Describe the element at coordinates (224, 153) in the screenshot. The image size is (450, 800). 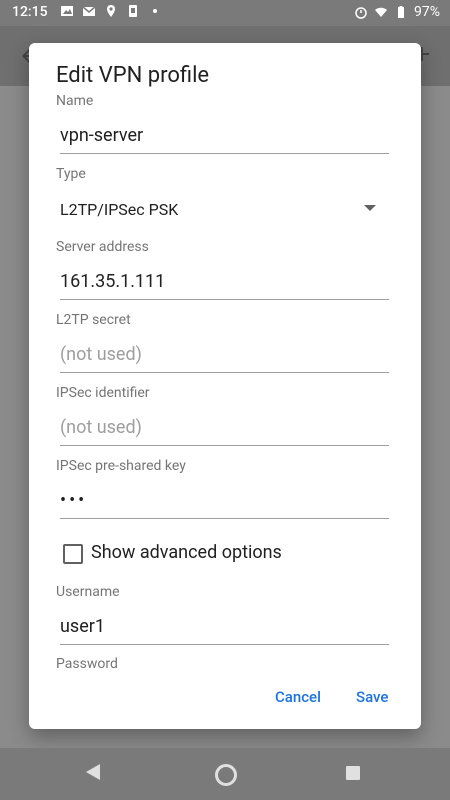
I see `name-underline` at that location.